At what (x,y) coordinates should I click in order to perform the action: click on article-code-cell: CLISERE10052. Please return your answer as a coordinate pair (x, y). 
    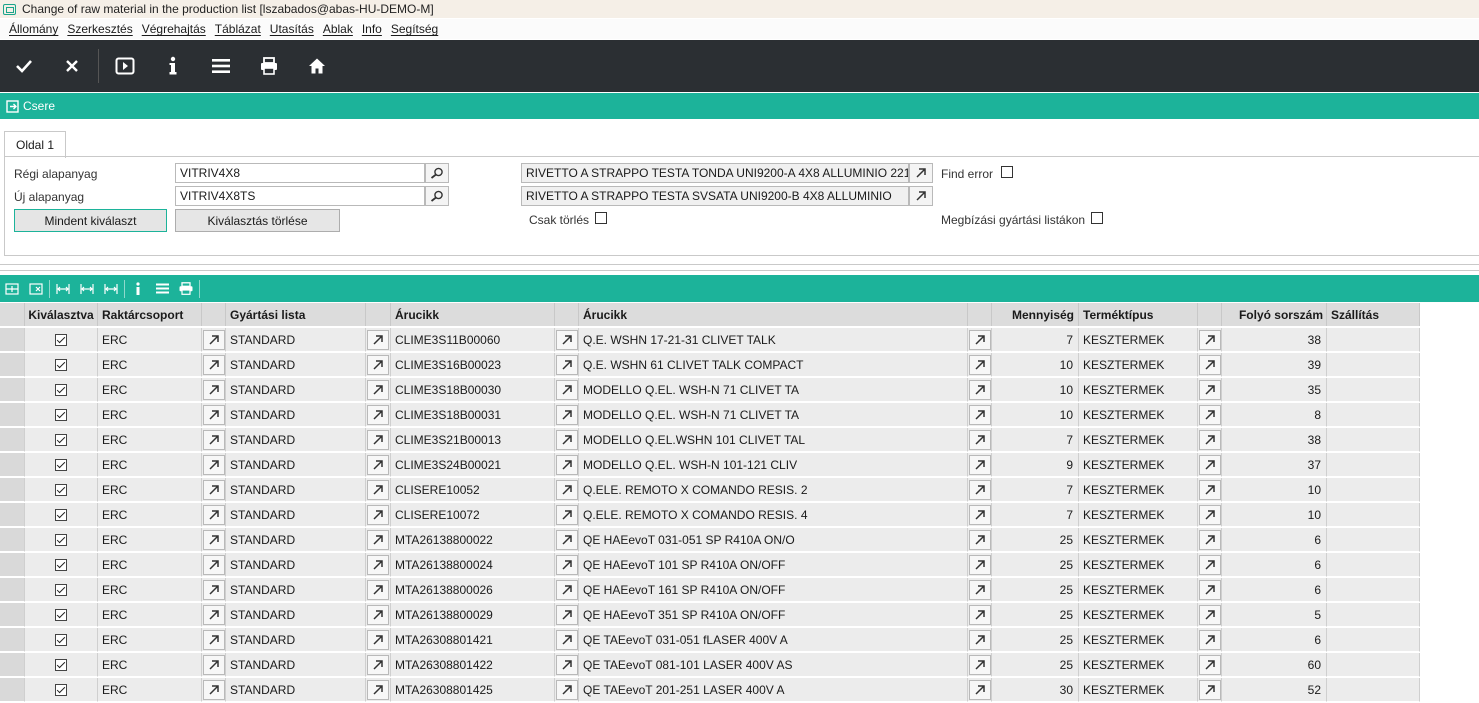
    Looking at the image, I should click on (473, 490).